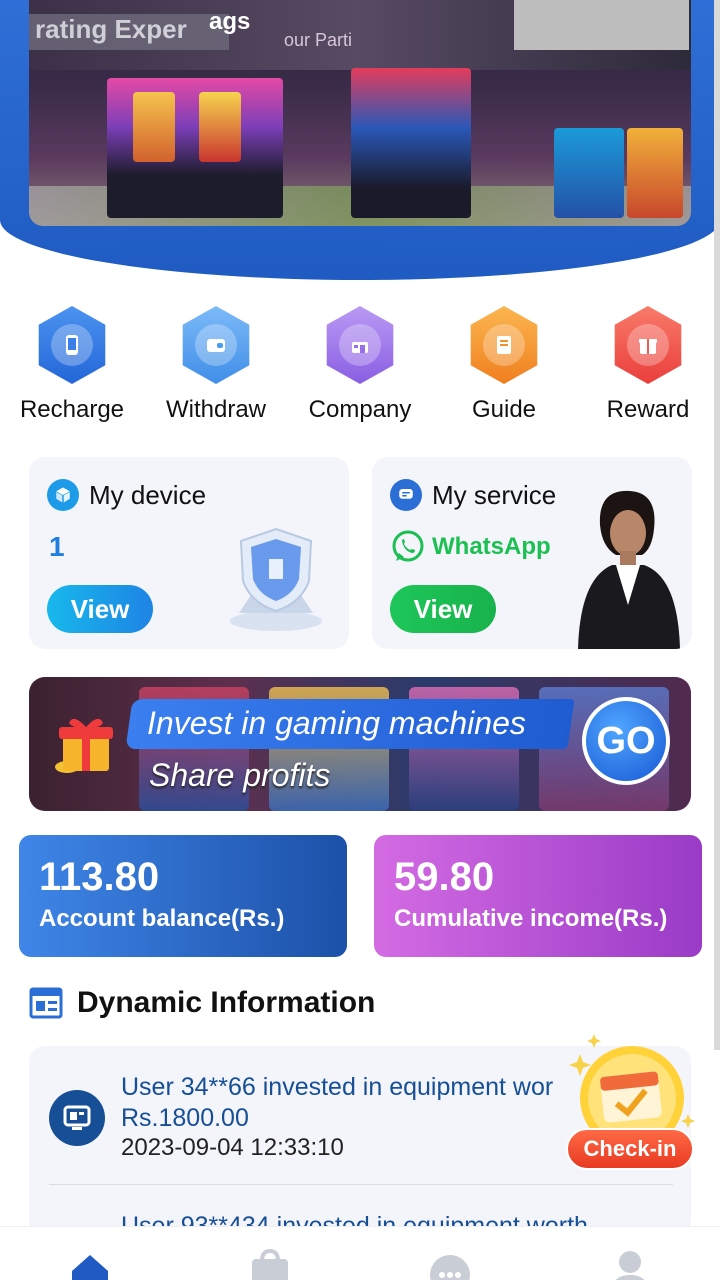 The width and height of the screenshot is (720, 1280). I want to click on gift-box-icon, so click(84, 745).